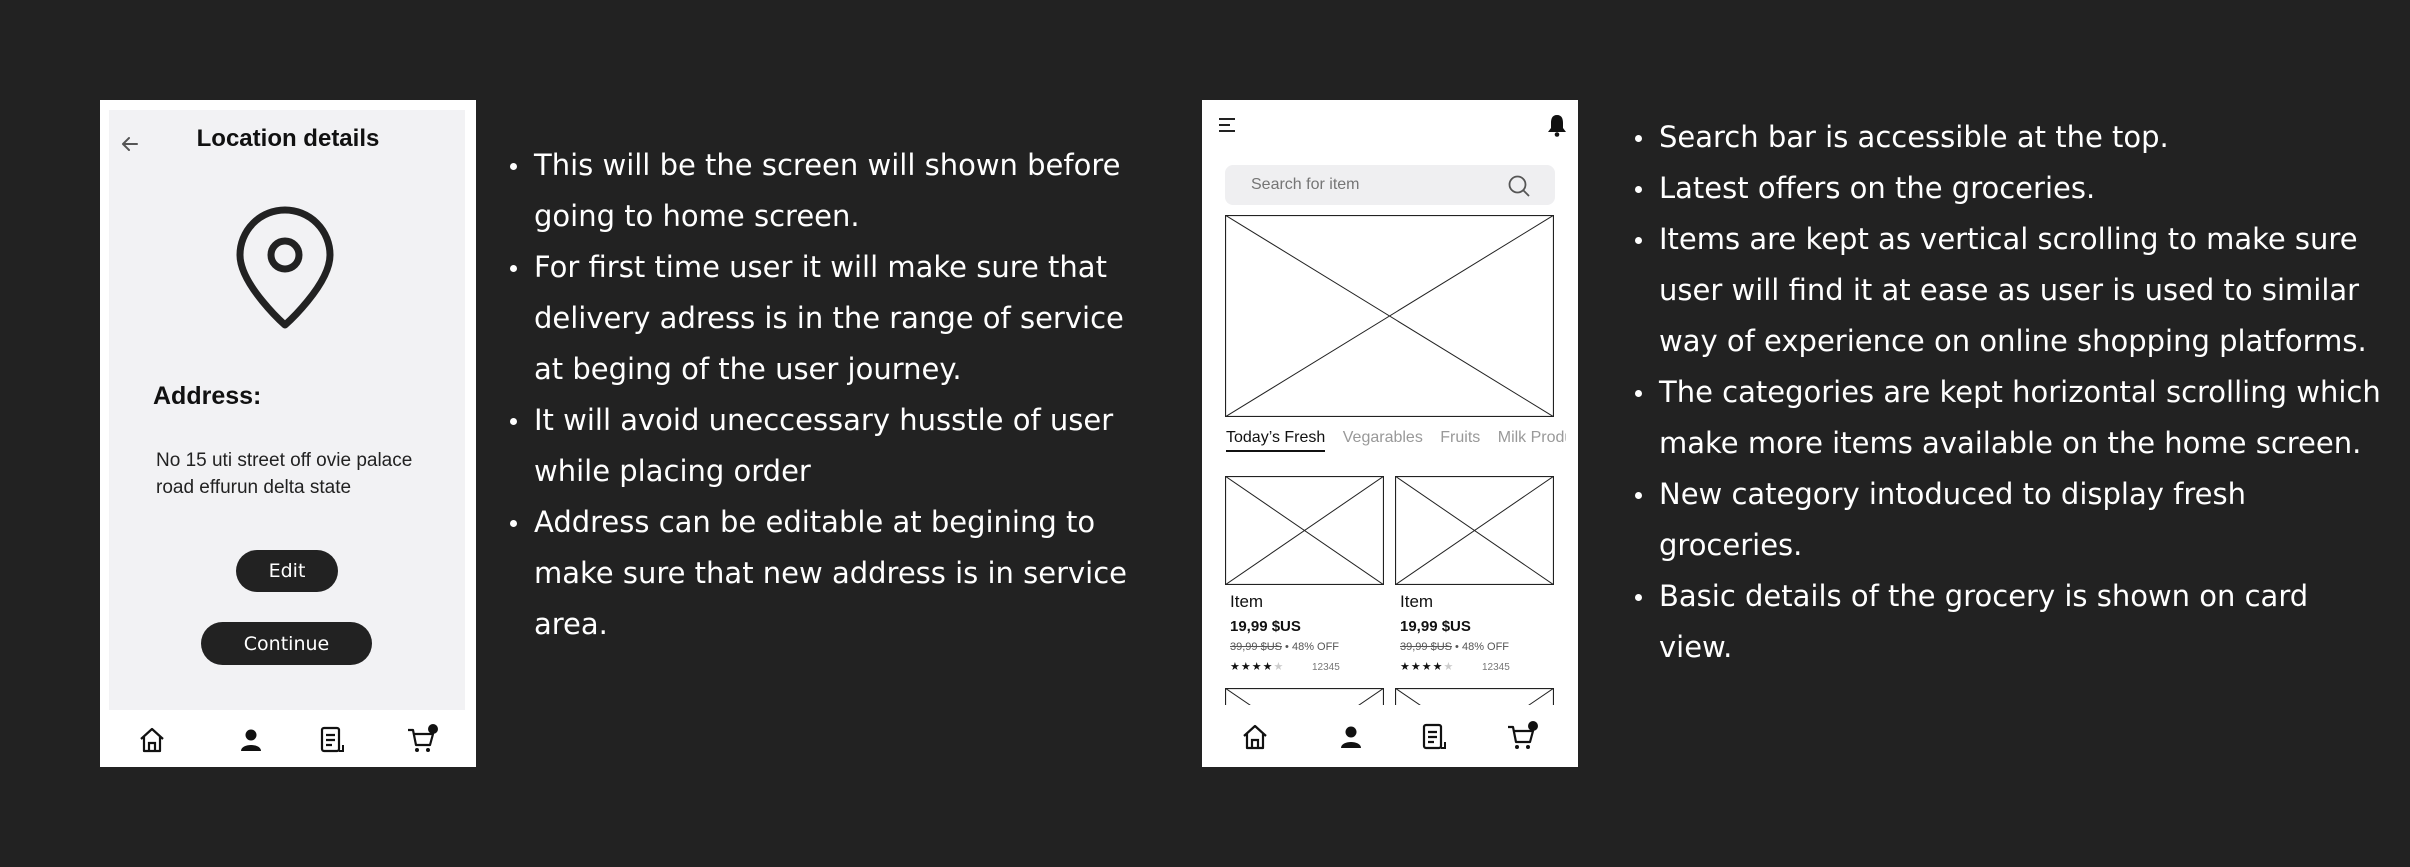 Image resolution: width=2410 pixels, height=867 pixels. I want to click on search-bar, so click(1390, 185).